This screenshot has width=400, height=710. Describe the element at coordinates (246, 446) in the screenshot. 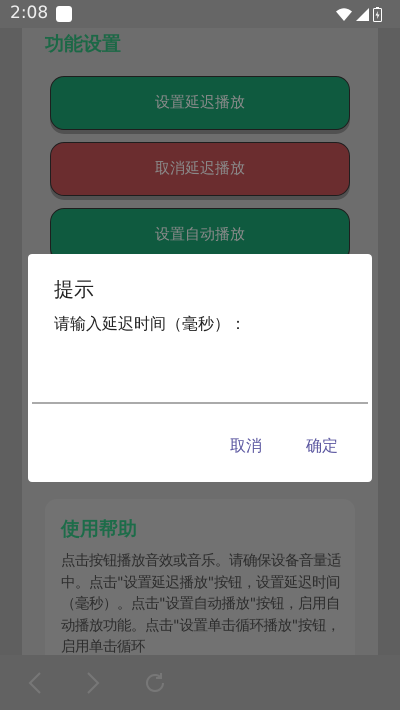

I see `cancel-button: 取消` at that location.